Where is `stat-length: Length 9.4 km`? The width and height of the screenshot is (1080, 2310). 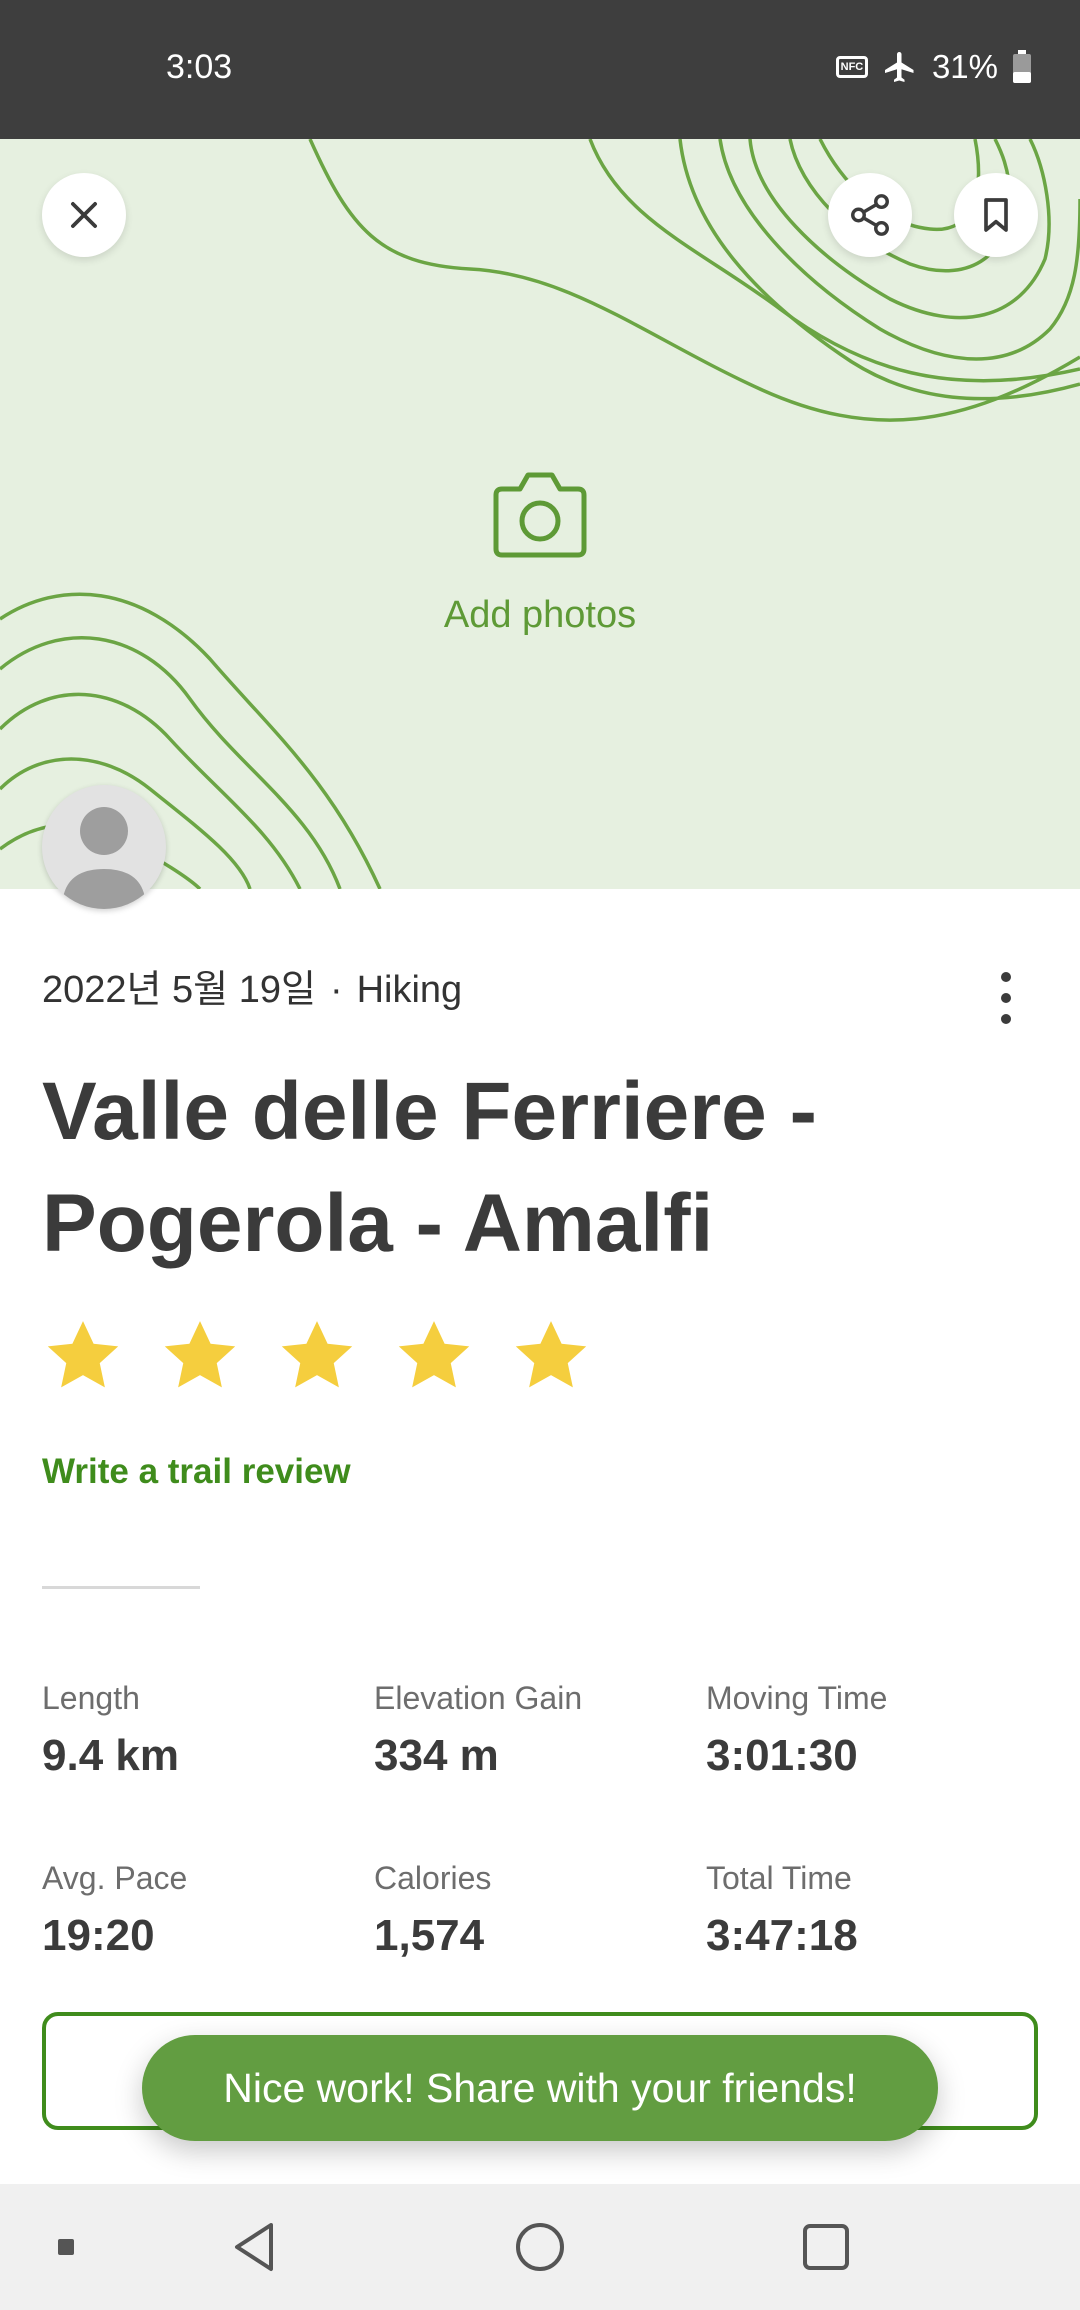
stat-length: Length 9.4 km is located at coordinates (202, 1730).